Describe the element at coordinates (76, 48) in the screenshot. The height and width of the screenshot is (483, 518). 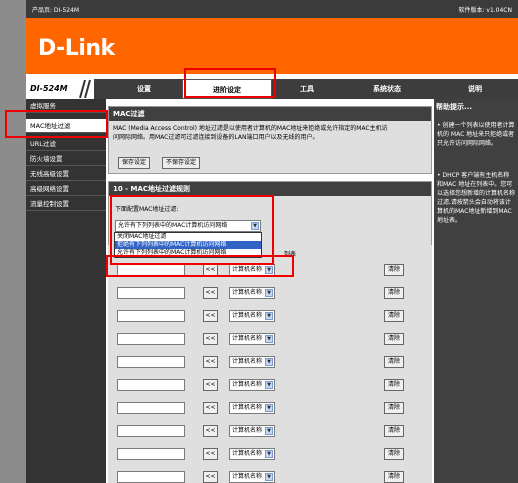
I see `dlink-logo: D-Link` at that location.